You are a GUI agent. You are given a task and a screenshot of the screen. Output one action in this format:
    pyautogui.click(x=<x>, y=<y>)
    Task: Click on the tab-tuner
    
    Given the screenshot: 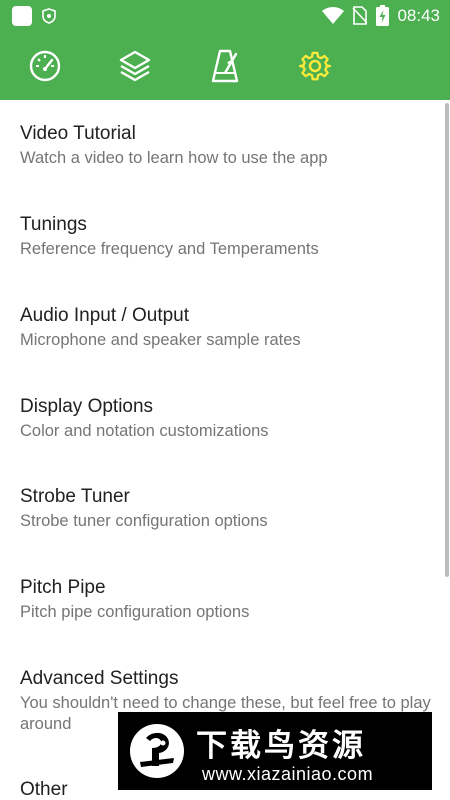 What is the action you would take?
    pyautogui.click(x=45, y=66)
    